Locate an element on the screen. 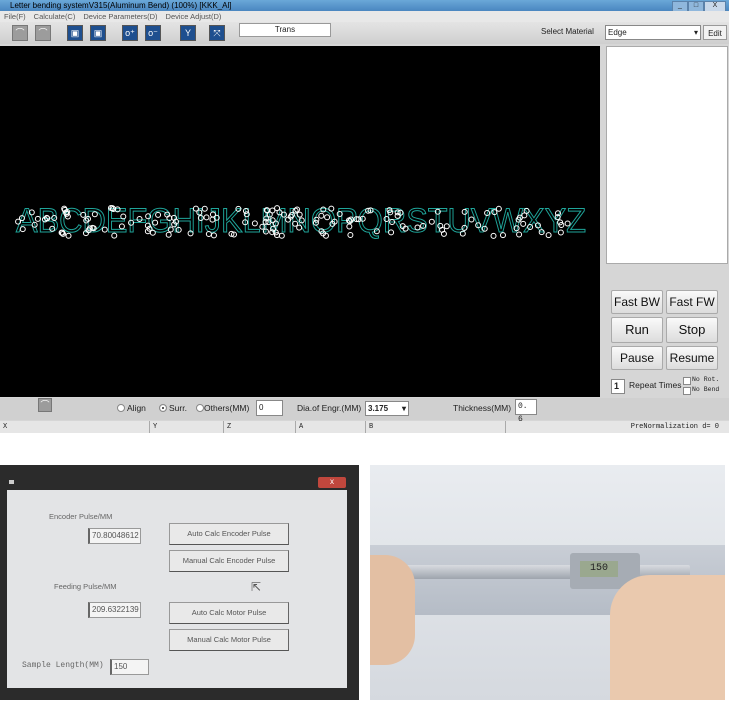 The image size is (729, 701). encoder-value: 70.80048612 is located at coordinates (114, 536).